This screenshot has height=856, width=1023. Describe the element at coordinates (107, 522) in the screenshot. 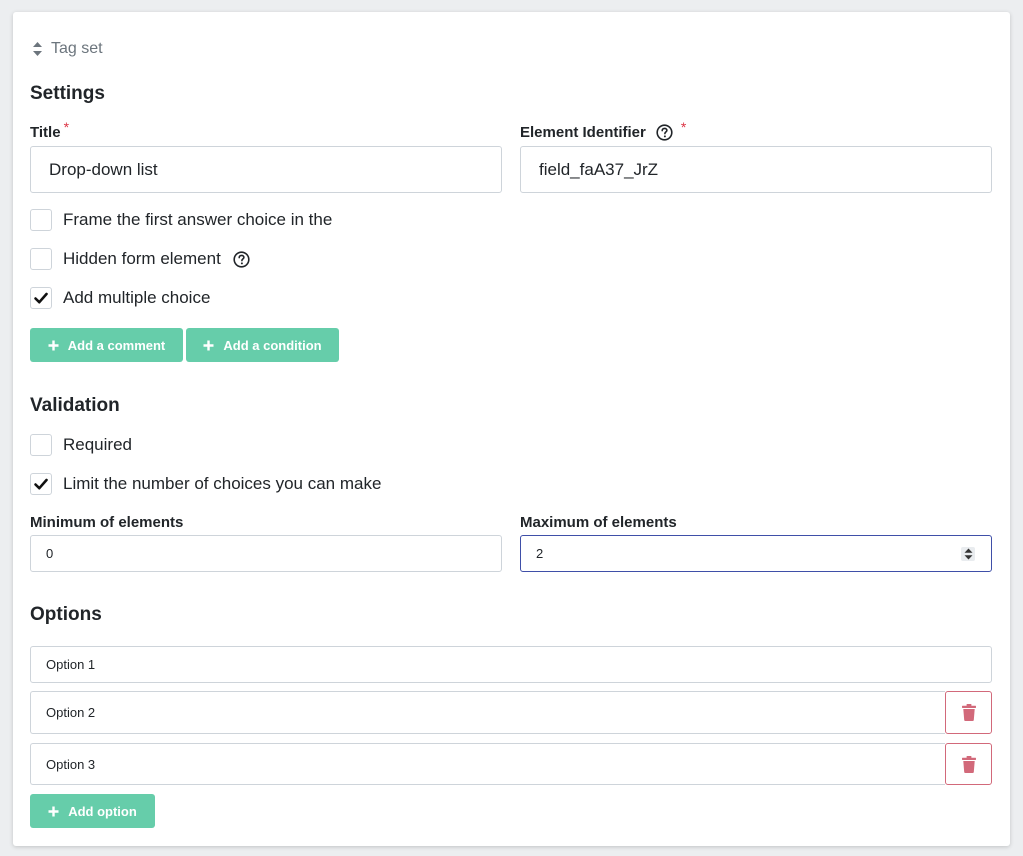

I see `min-elements-label: Minimum of elements` at that location.